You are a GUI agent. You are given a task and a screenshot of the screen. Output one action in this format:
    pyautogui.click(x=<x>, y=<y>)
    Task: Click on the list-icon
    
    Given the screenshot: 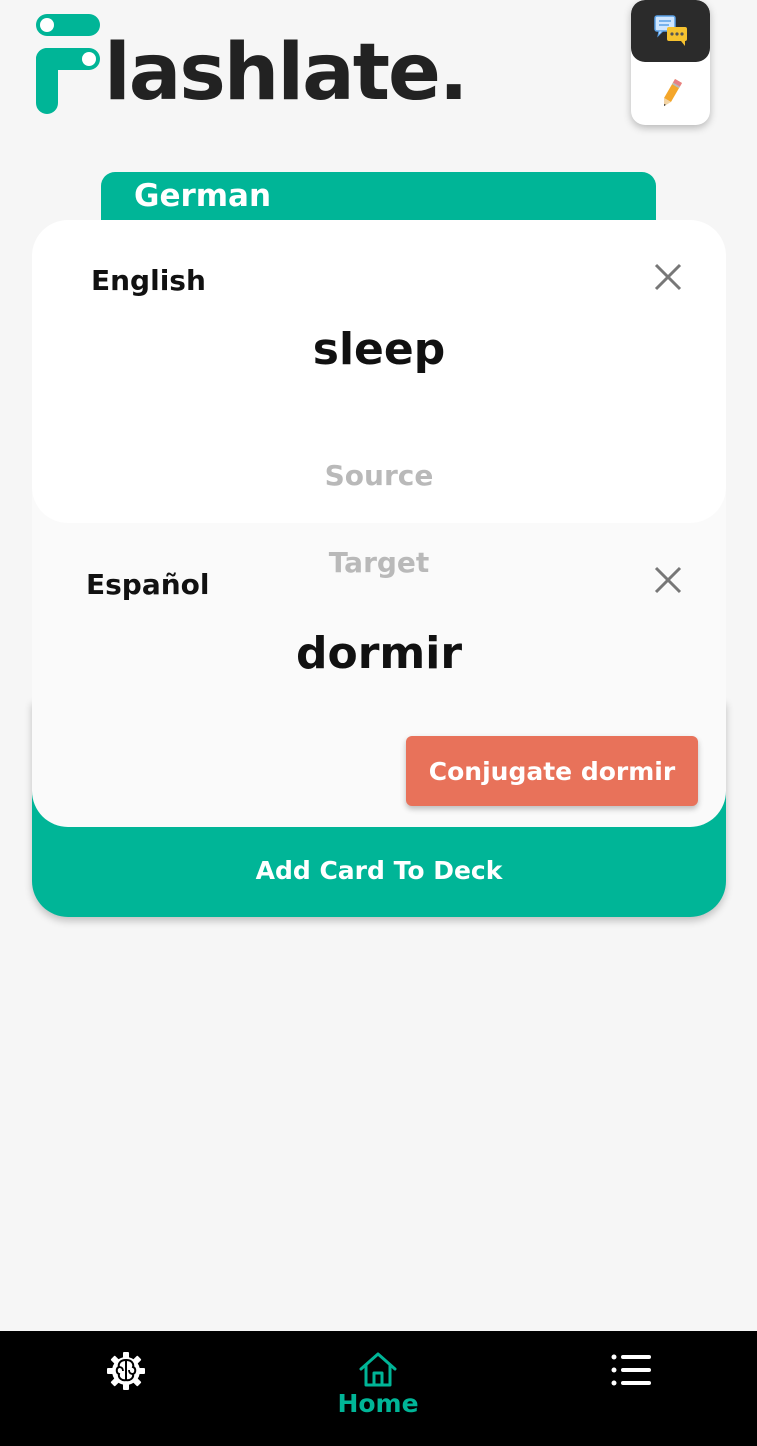 What is the action you would take?
    pyautogui.click(x=631, y=1370)
    